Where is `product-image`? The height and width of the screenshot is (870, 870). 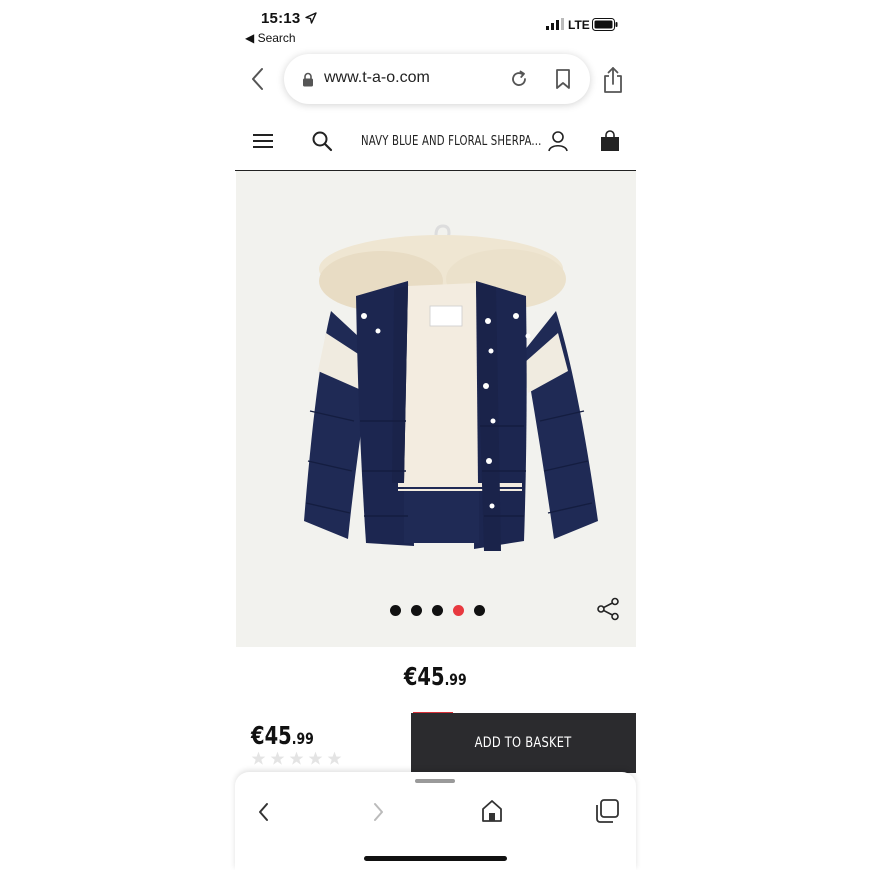 product-image is located at coordinates (451, 387).